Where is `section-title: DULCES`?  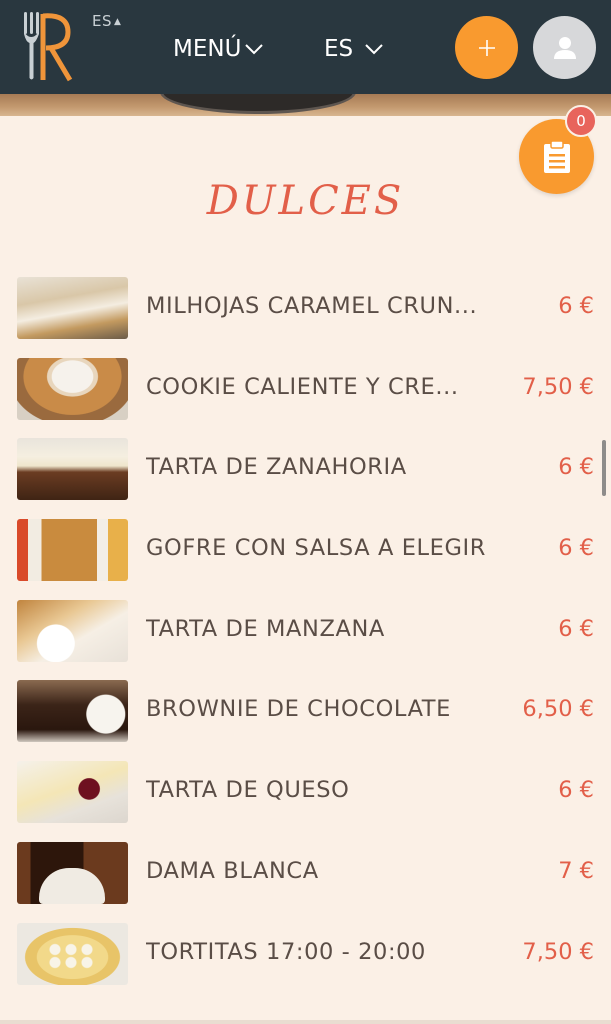
section-title: DULCES is located at coordinates (305, 201).